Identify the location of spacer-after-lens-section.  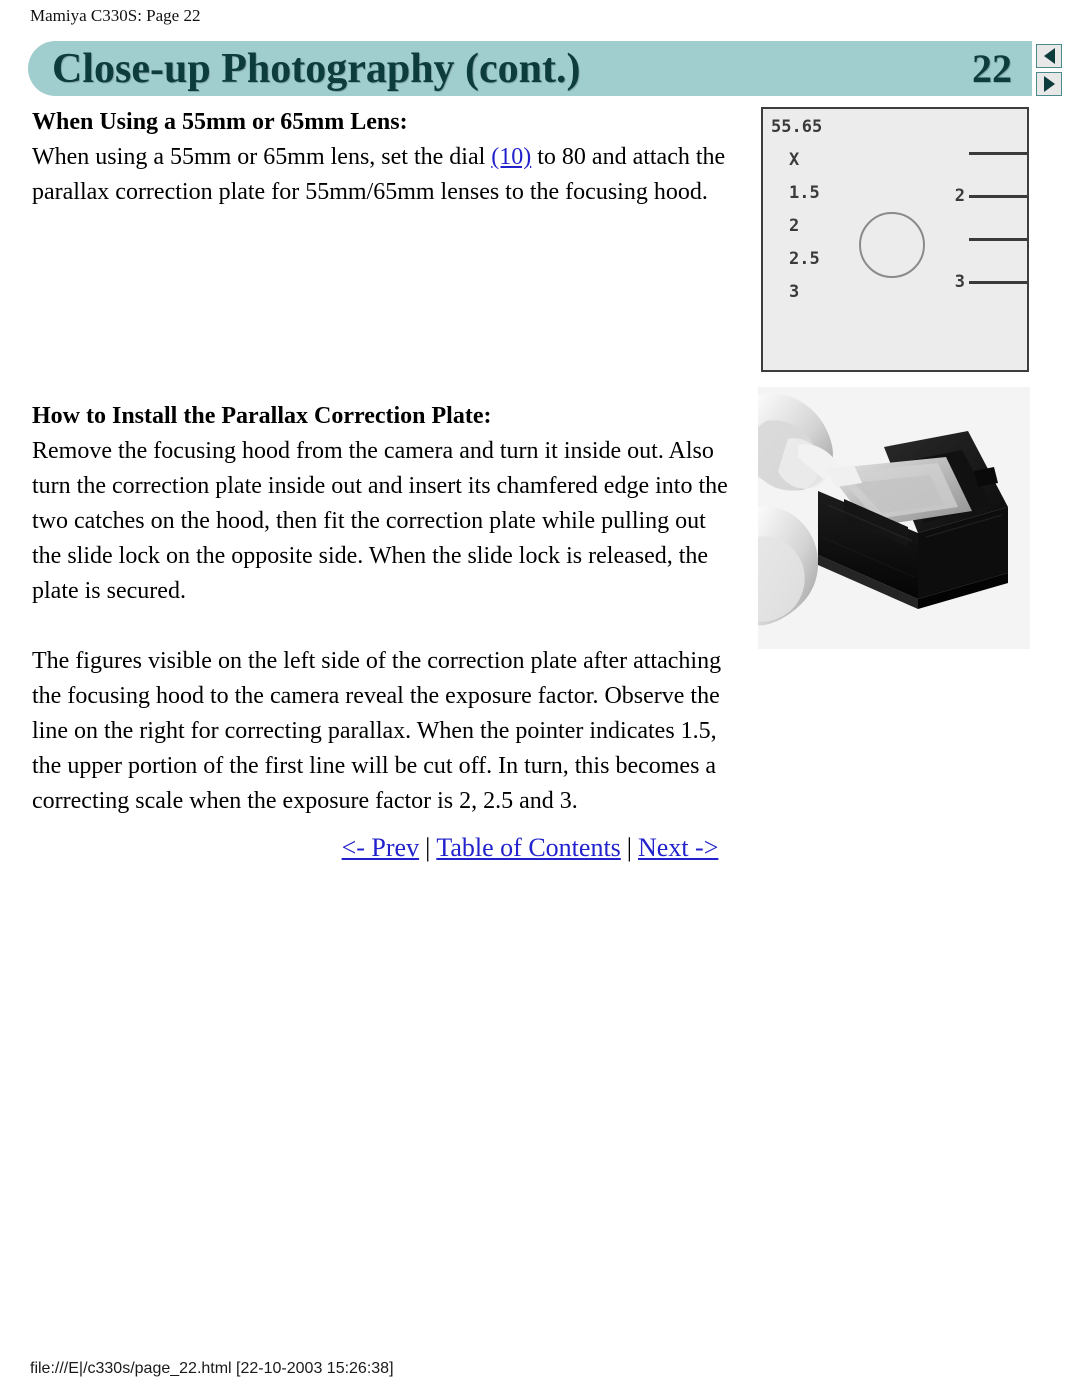
(385, 305).